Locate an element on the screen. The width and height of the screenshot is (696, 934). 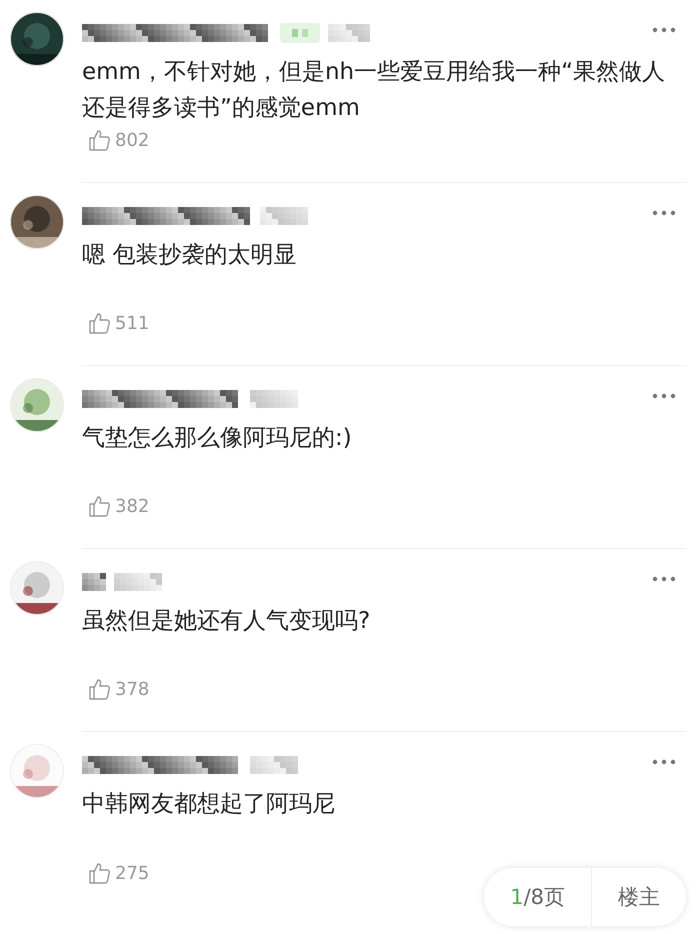
comment-text: 嗯 包装抄袭的太明显 is located at coordinates (190, 255).